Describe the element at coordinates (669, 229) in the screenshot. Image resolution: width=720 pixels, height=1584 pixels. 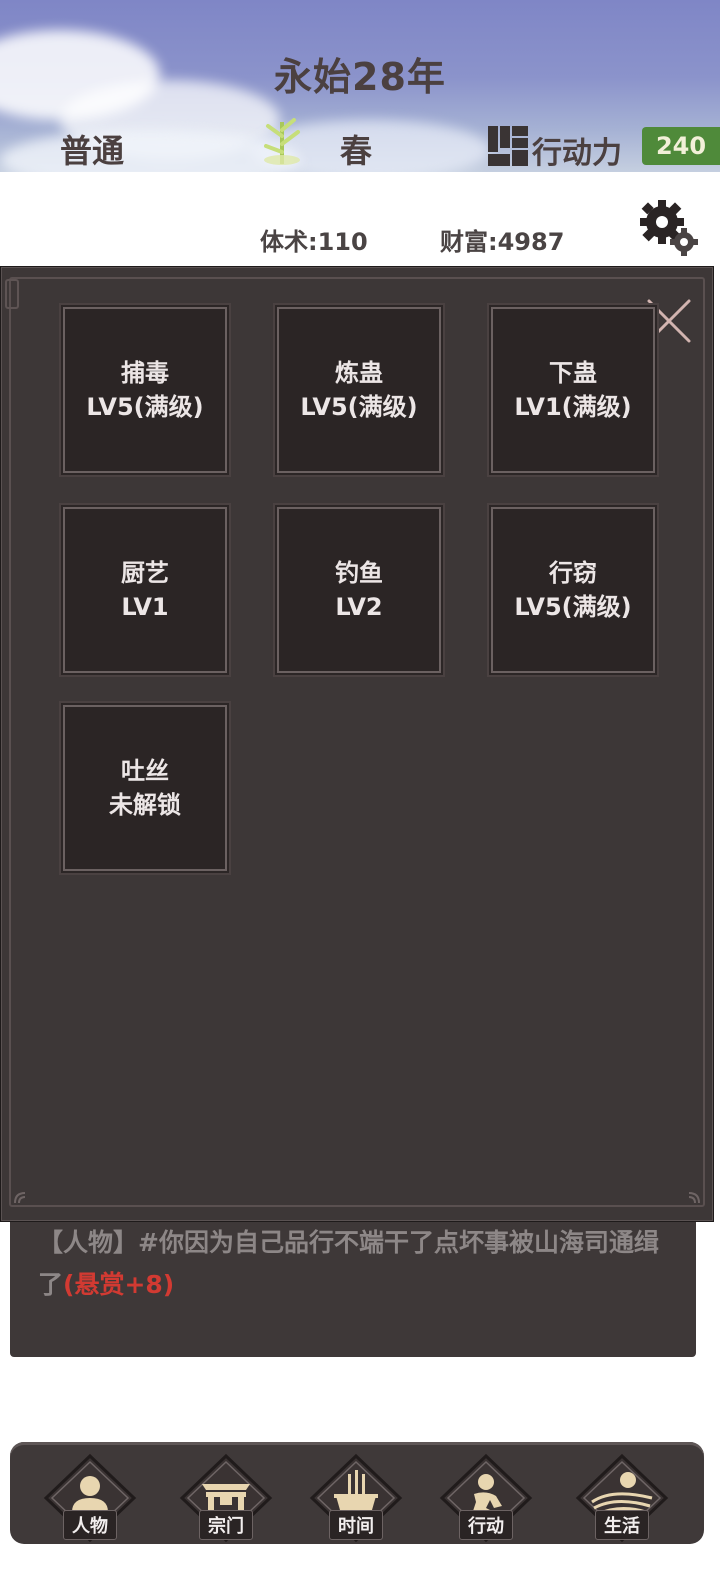
I see `gear-icon` at that location.